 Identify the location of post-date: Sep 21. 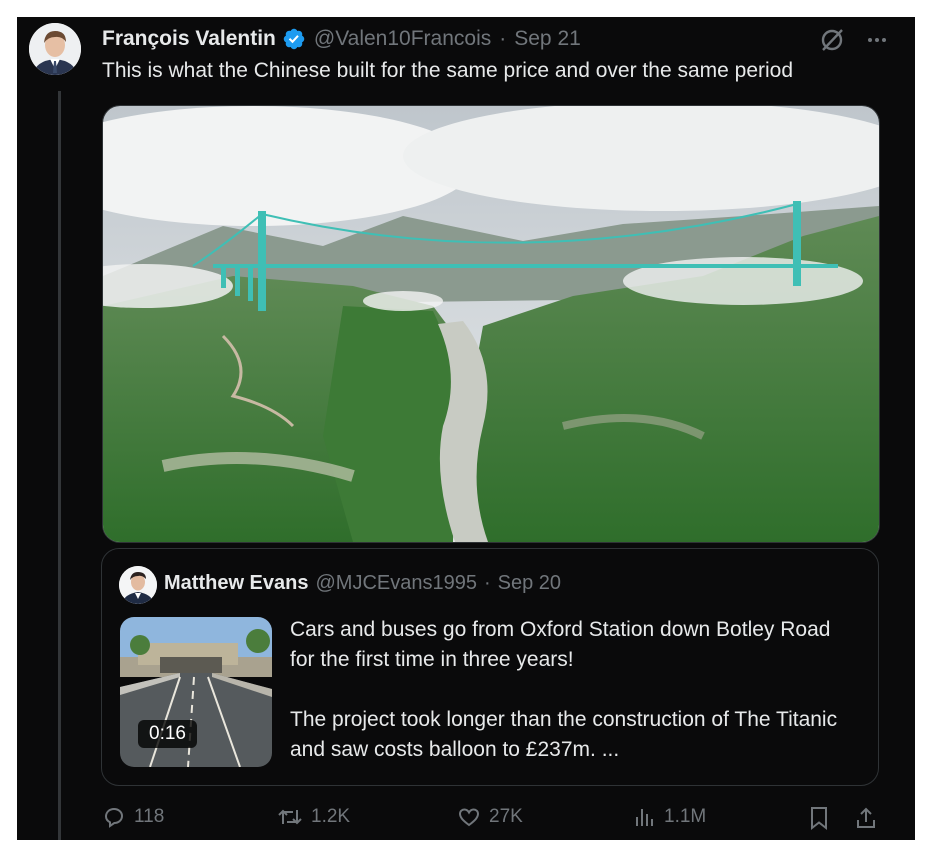
(547, 39).